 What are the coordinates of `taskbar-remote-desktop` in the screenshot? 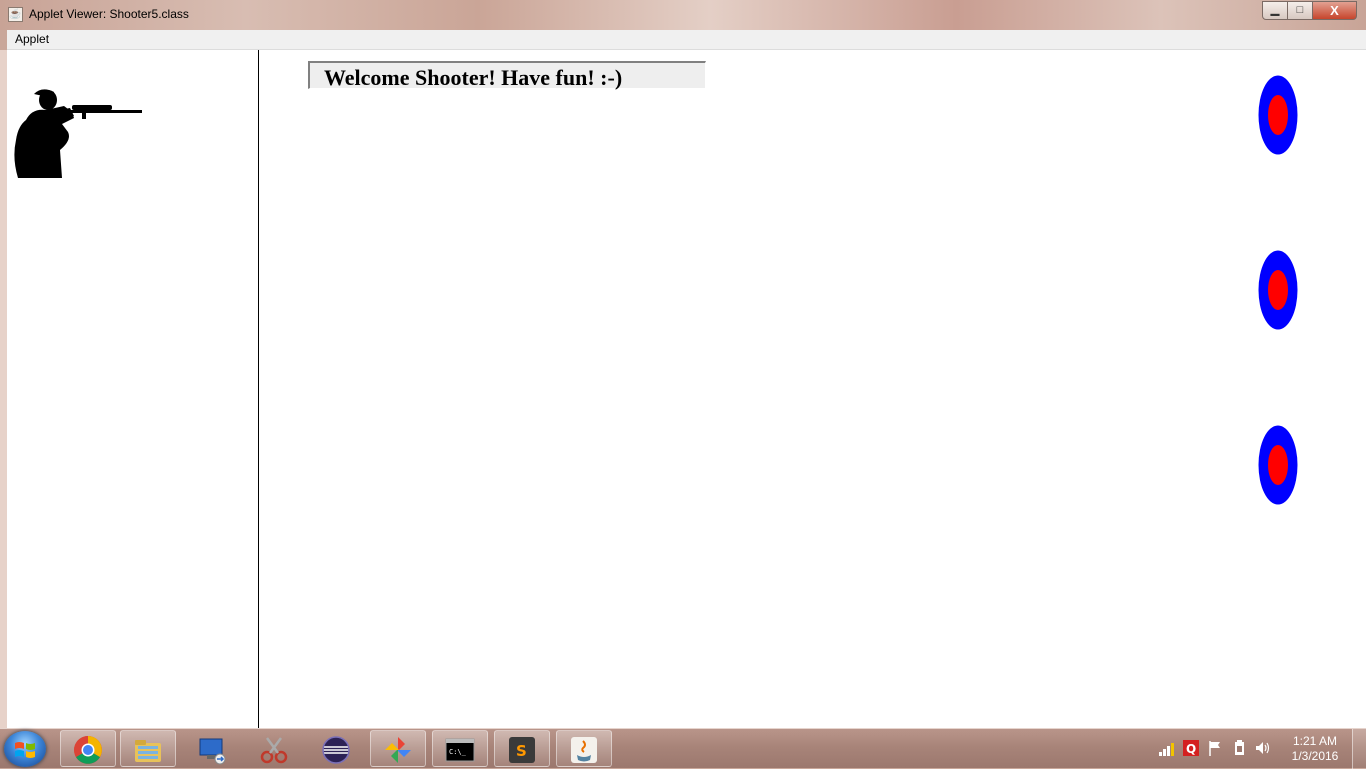 It's located at (212, 748).